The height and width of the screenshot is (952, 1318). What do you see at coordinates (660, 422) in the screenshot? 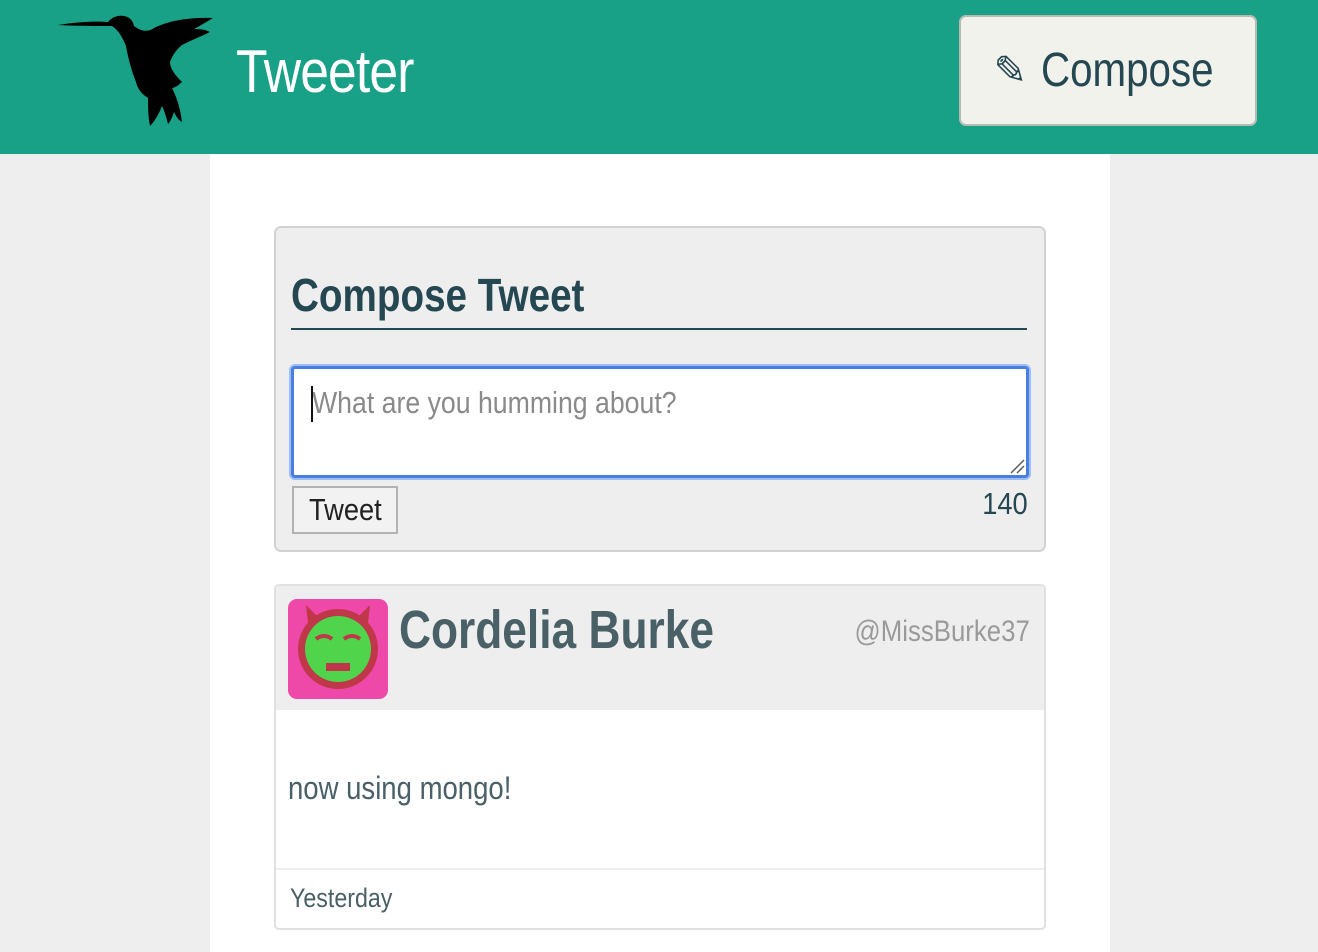
I see `tweet-text-input` at bounding box center [660, 422].